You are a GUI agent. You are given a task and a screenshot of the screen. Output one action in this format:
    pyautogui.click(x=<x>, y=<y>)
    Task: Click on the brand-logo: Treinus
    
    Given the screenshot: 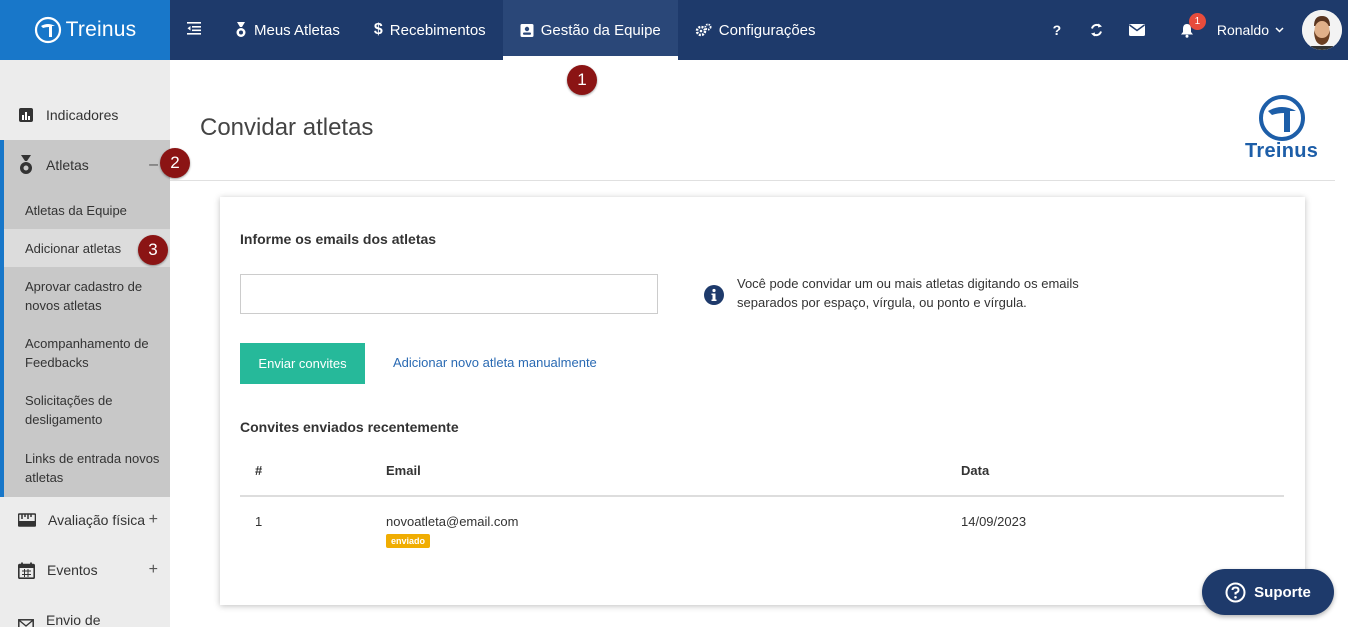 What is the action you would take?
    pyautogui.click(x=85, y=30)
    